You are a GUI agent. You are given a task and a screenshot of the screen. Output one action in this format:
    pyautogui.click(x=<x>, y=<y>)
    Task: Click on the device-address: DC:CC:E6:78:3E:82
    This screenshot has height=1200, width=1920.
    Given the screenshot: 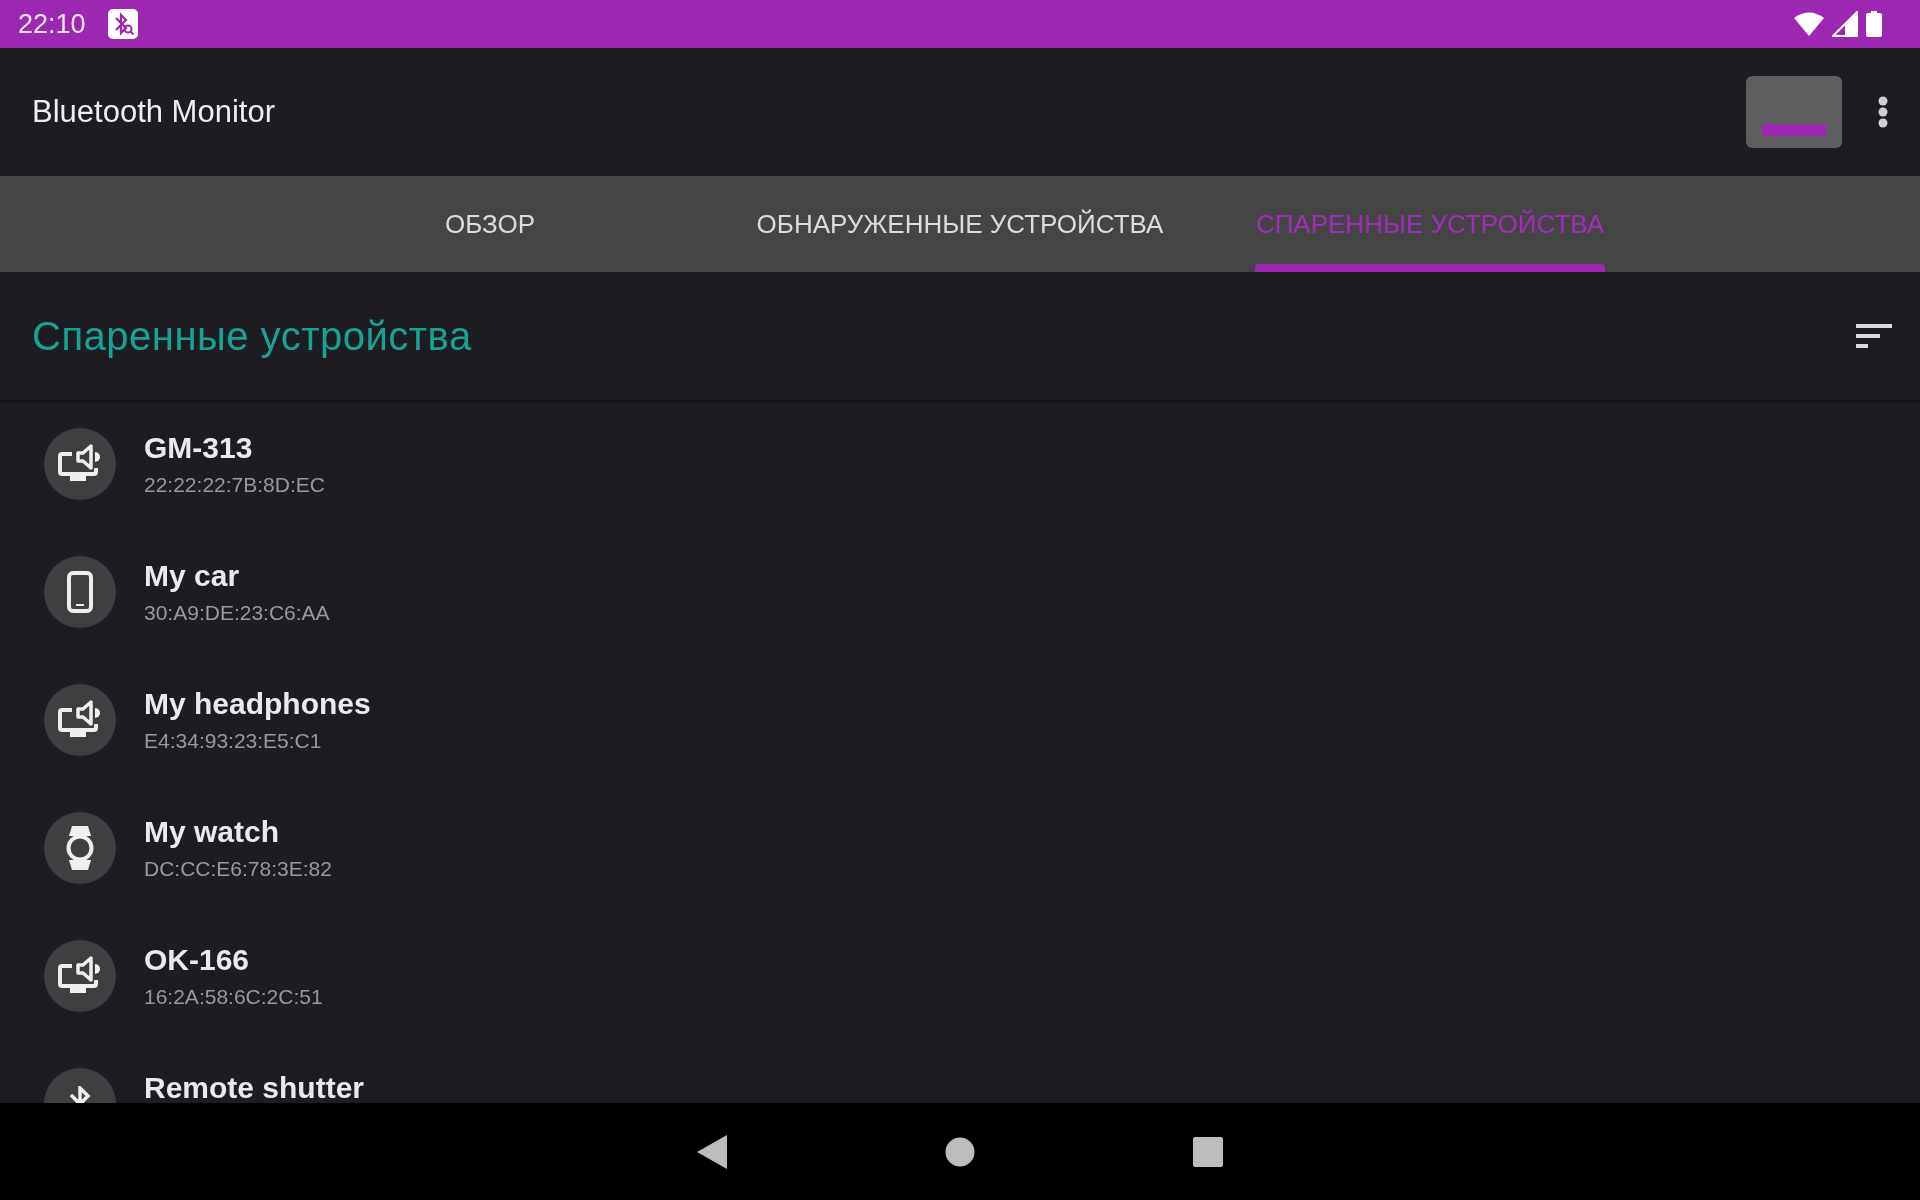 What is the action you would take?
    pyautogui.click(x=238, y=869)
    